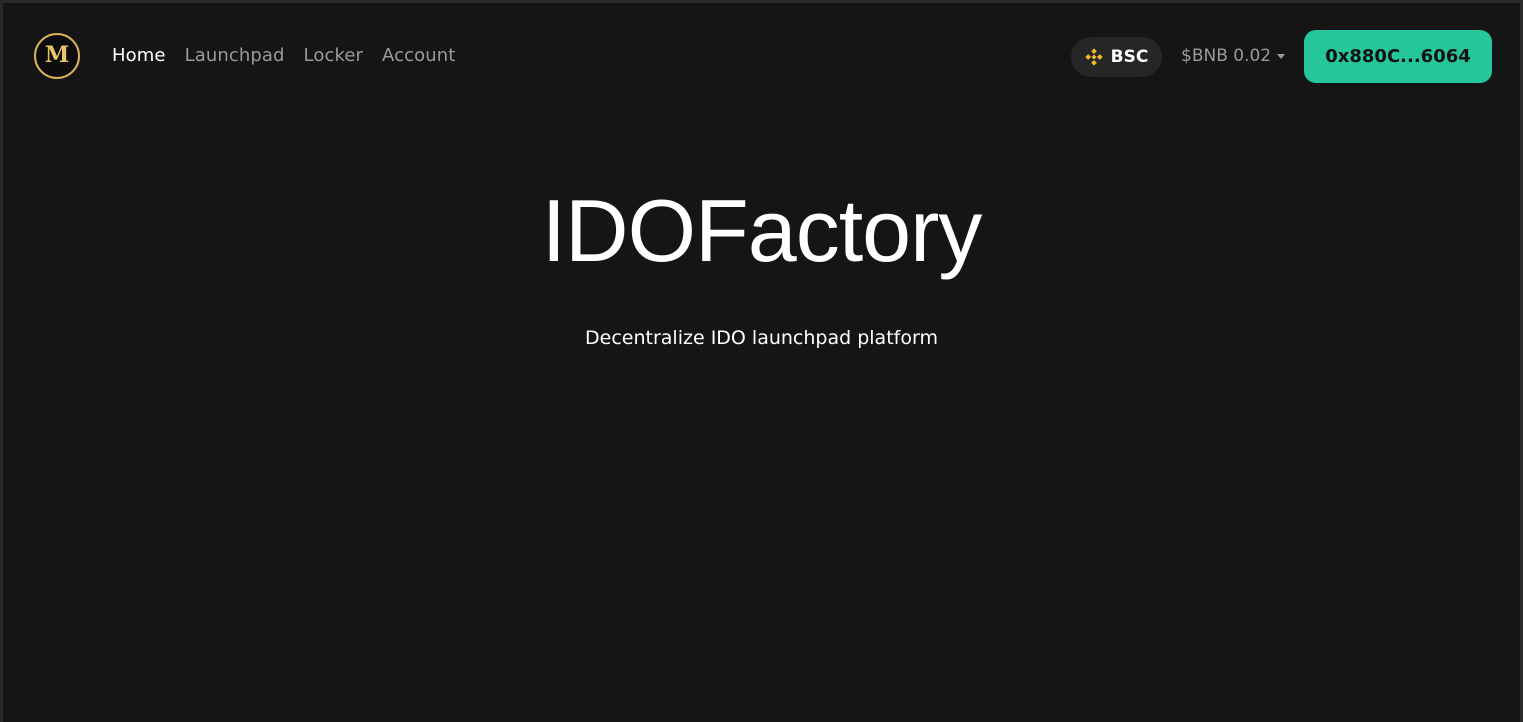 Image resolution: width=1523 pixels, height=722 pixels. I want to click on nav-link-launchpad: Launchpad, so click(235, 56).